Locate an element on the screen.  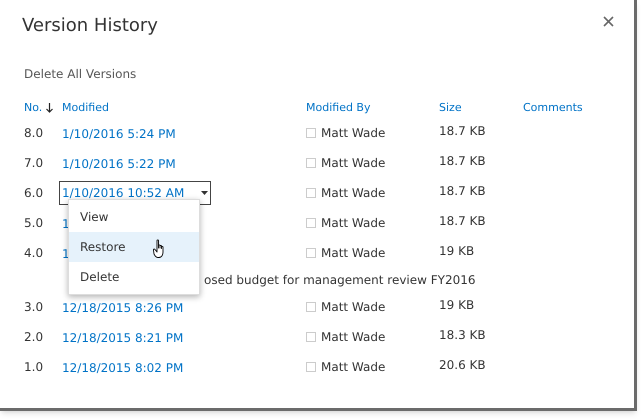
version-link: 12/18/2015 8:02 PM is located at coordinates (123, 368).